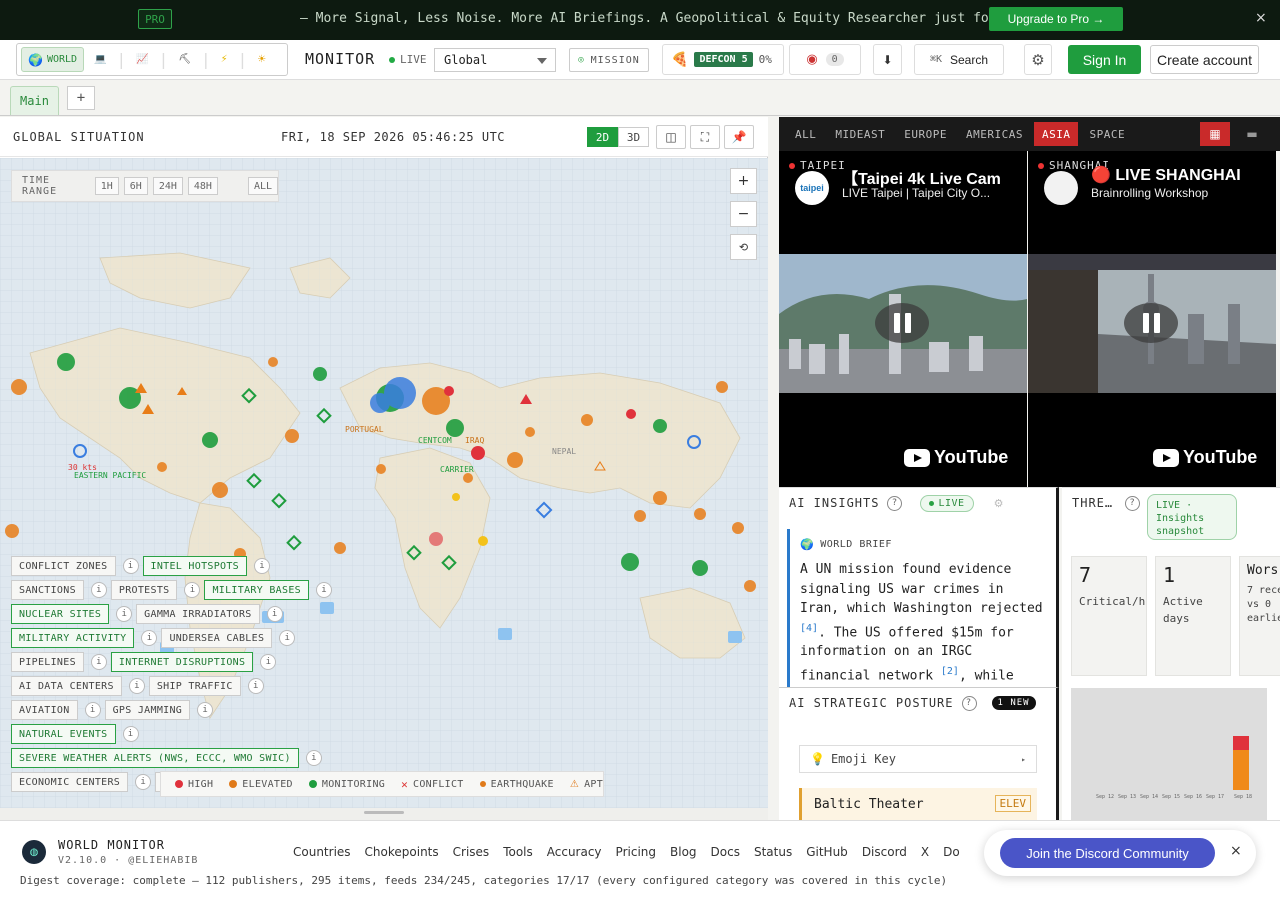  I want to click on mission-button: ◎ MISSION, so click(609, 60).